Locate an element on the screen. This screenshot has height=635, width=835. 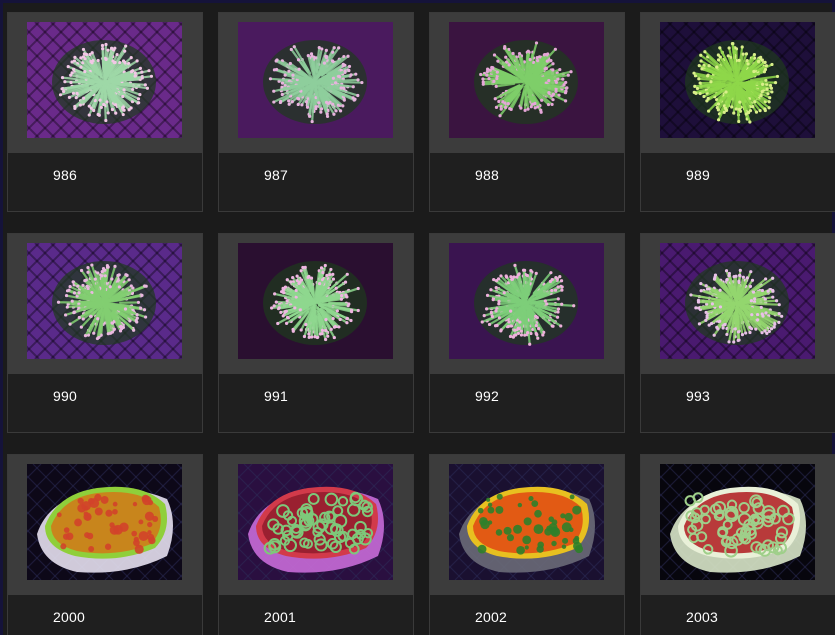
item-number-label: 986 is located at coordinates (65, 175).